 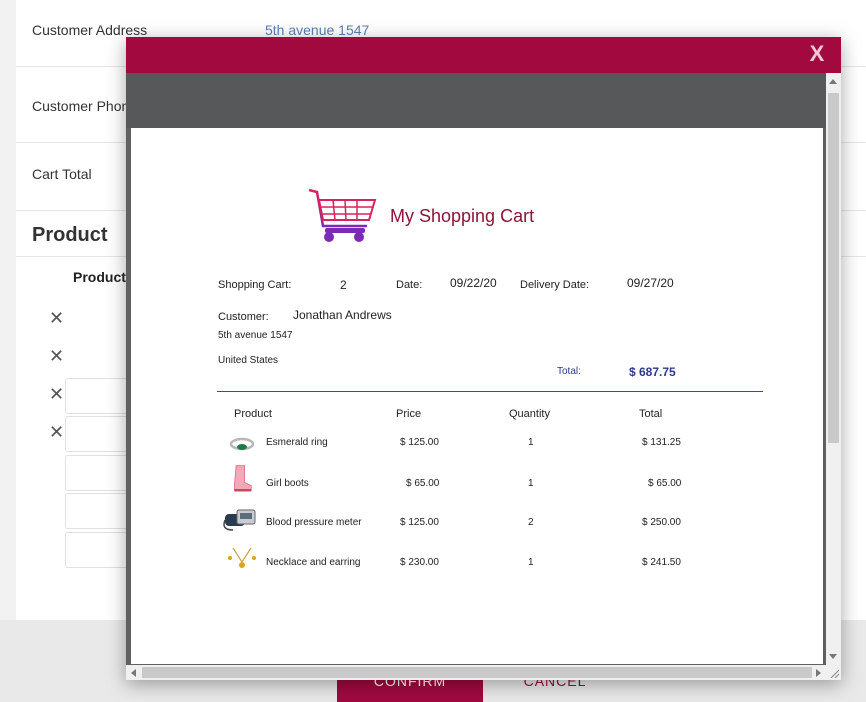 What do you see at coordinates (343, 285) in the screenshot?
I see `shopping-cart-number: 2` at bounding box center [343, 285].